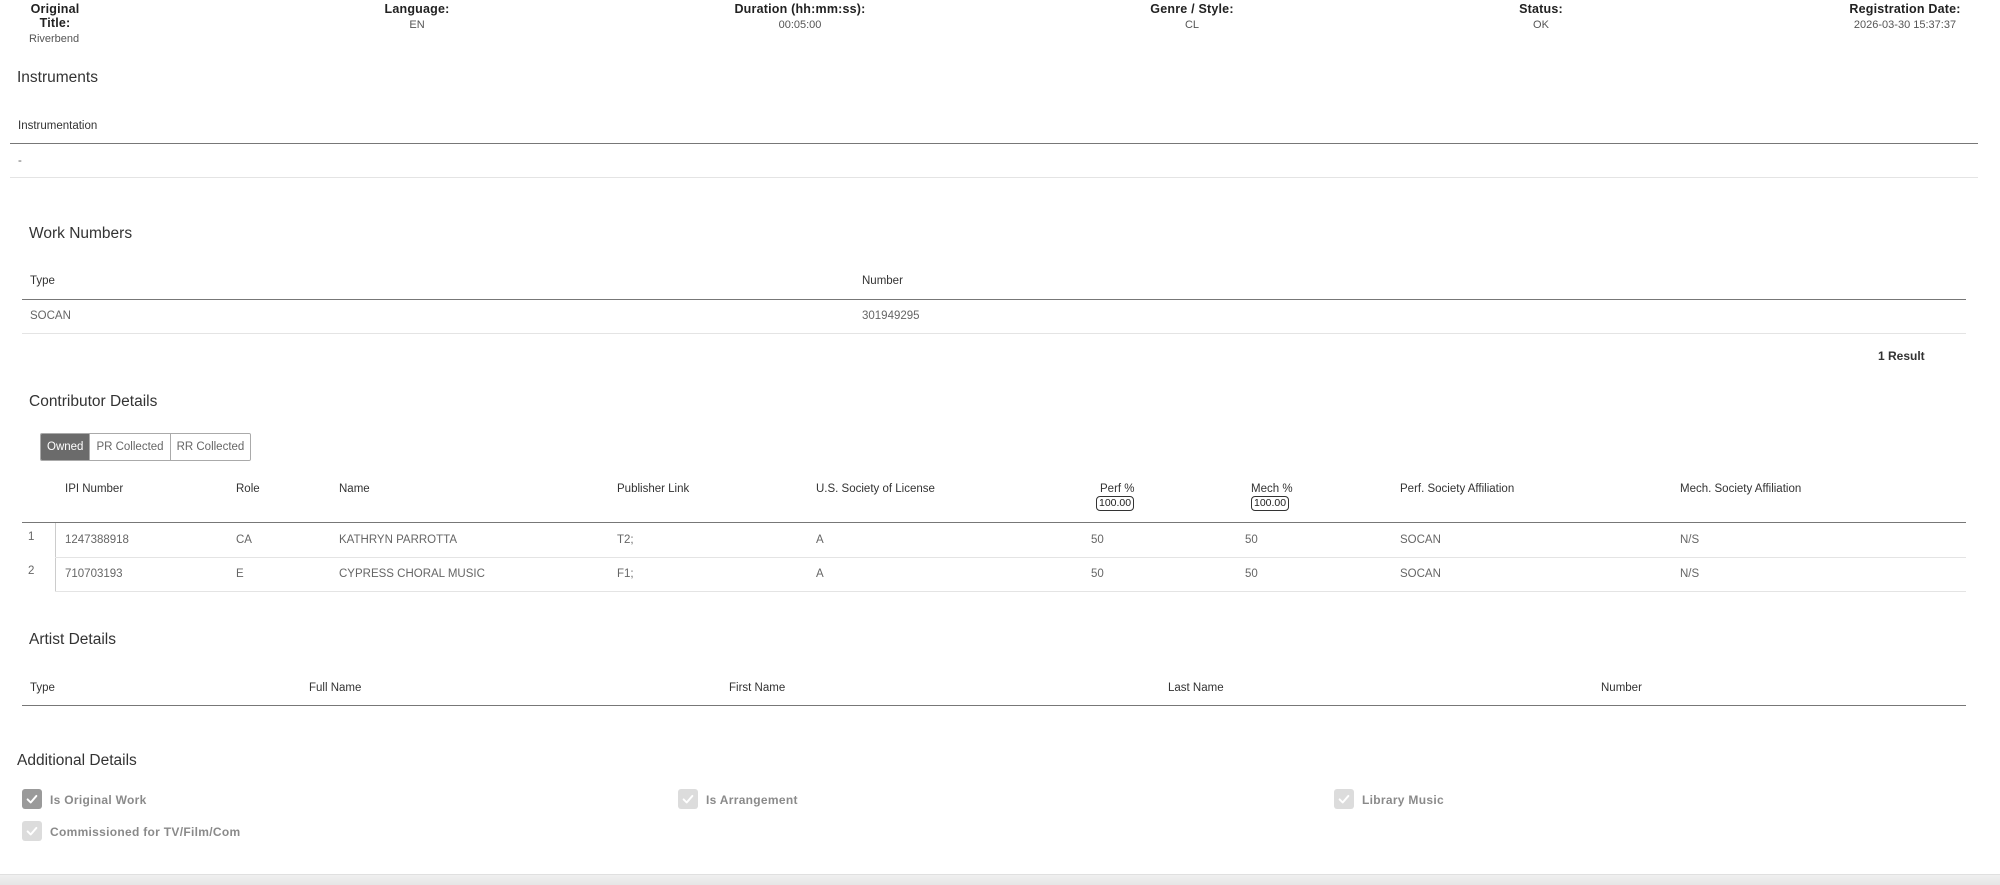 The width and height of the screenshot is (2000, 885). I want to click on summary-value: Riverbend, so click(54, 39).